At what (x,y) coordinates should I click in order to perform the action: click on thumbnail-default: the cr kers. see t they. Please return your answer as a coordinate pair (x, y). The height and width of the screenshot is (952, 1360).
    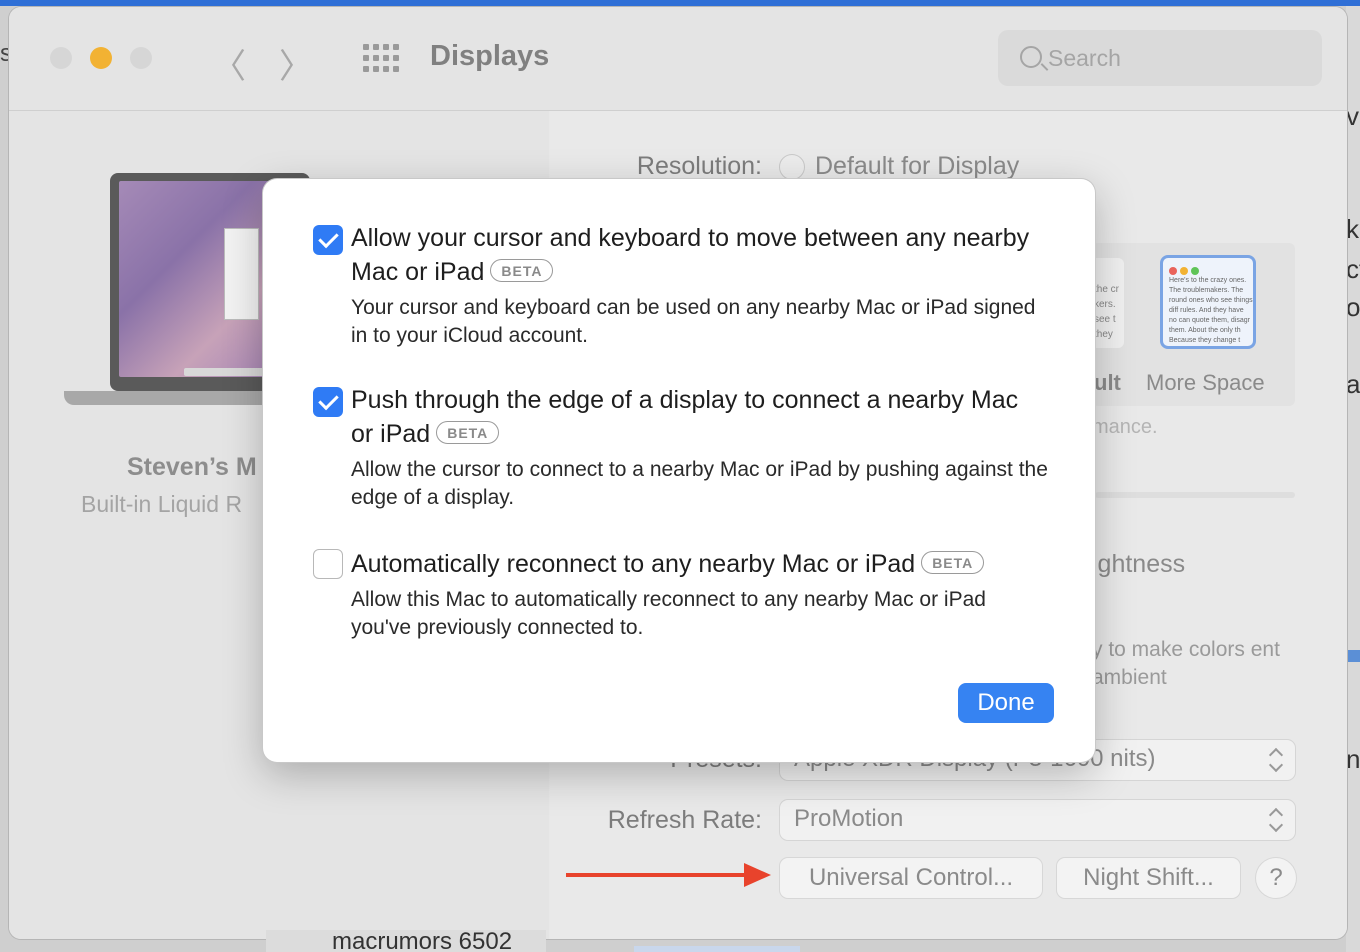
    Looking at the image, I should click on (1108, 303).